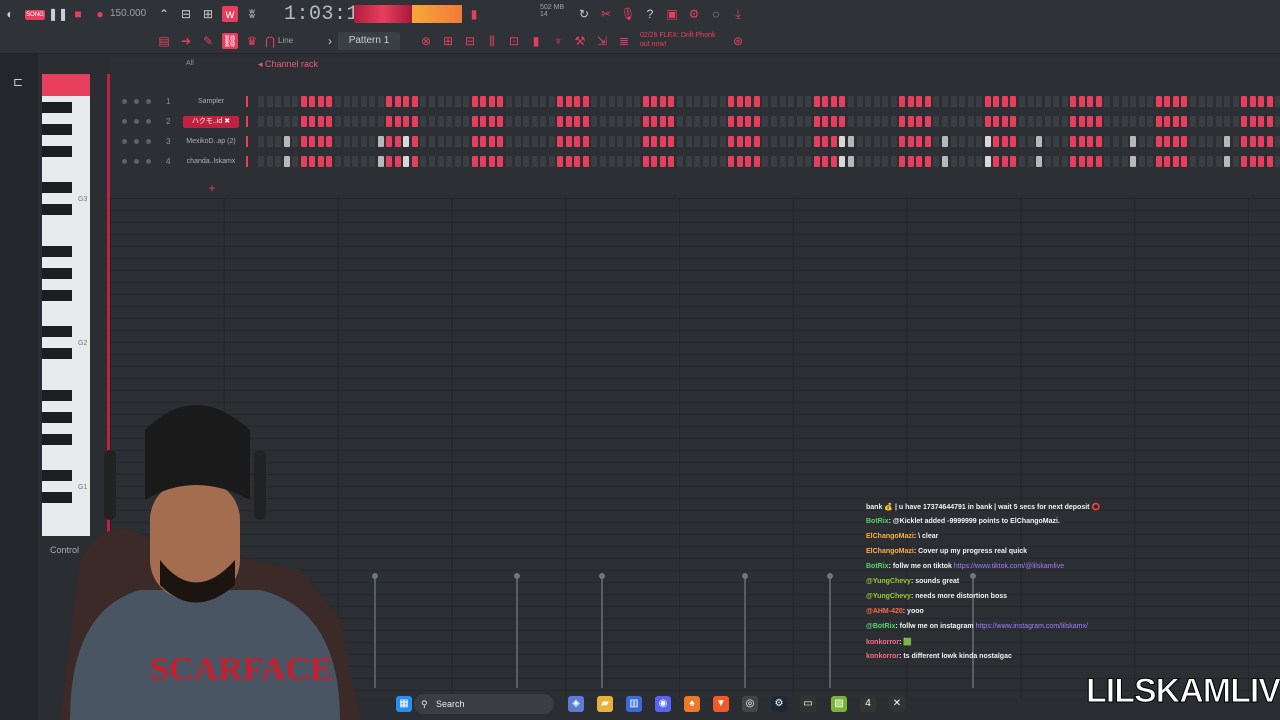 This screenshot has width=1280, height=720. I want to click on channel-name-button: MexikoD..ap (2), so click(211, 142).